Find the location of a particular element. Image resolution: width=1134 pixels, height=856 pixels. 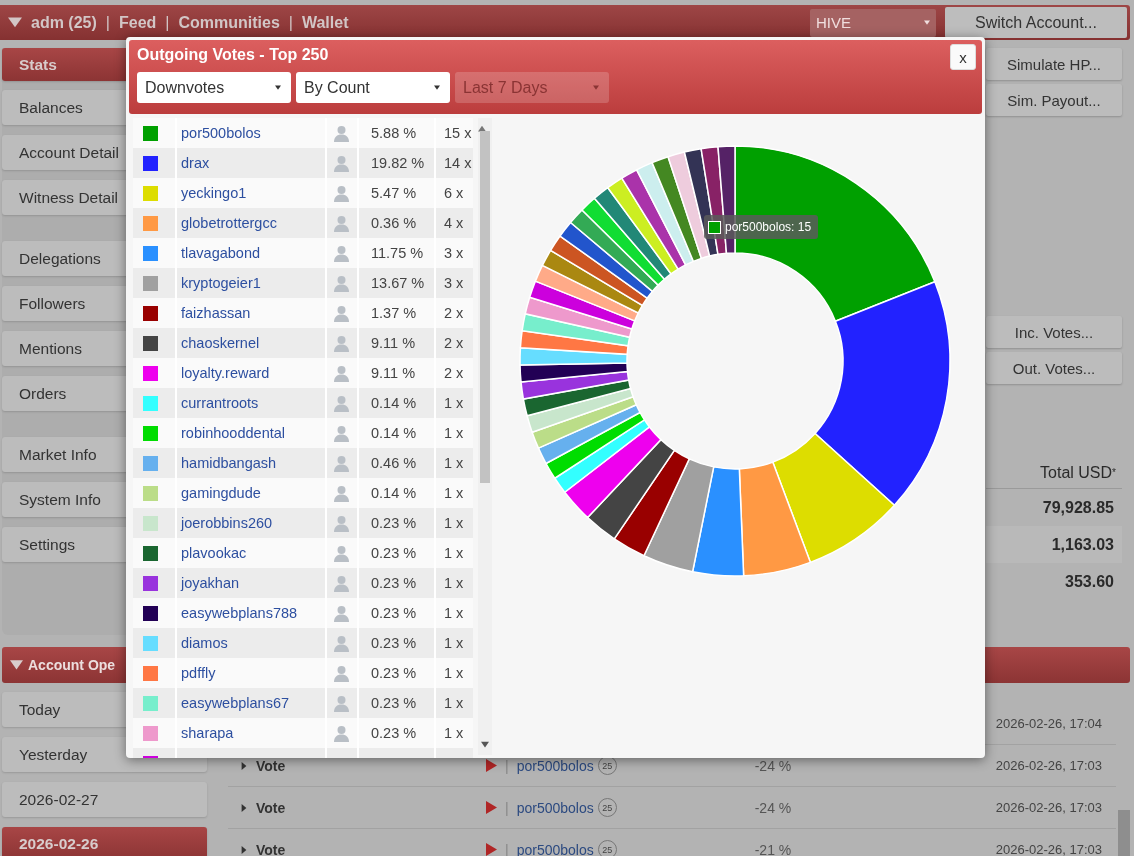

nav-link: Communities is located at coordinates (229, 22).